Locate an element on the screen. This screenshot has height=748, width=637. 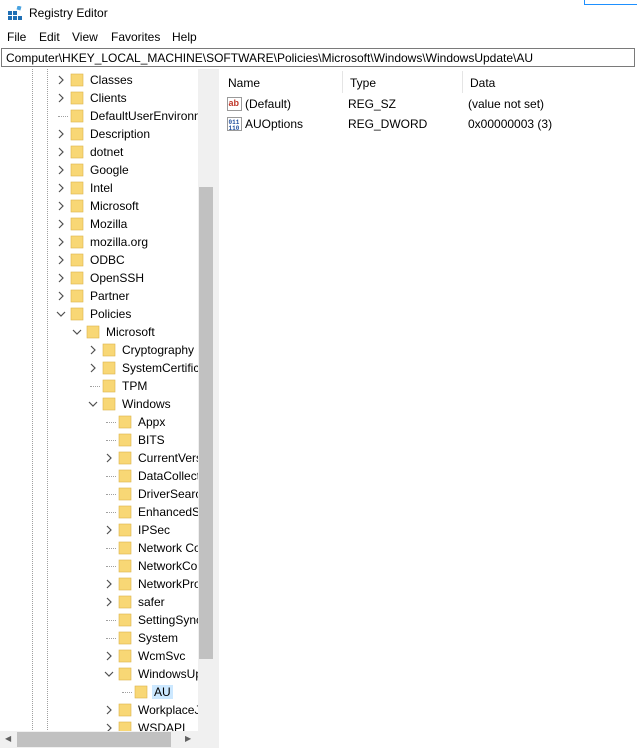
menu-edit: Edit is located at coordinates (49, 37).